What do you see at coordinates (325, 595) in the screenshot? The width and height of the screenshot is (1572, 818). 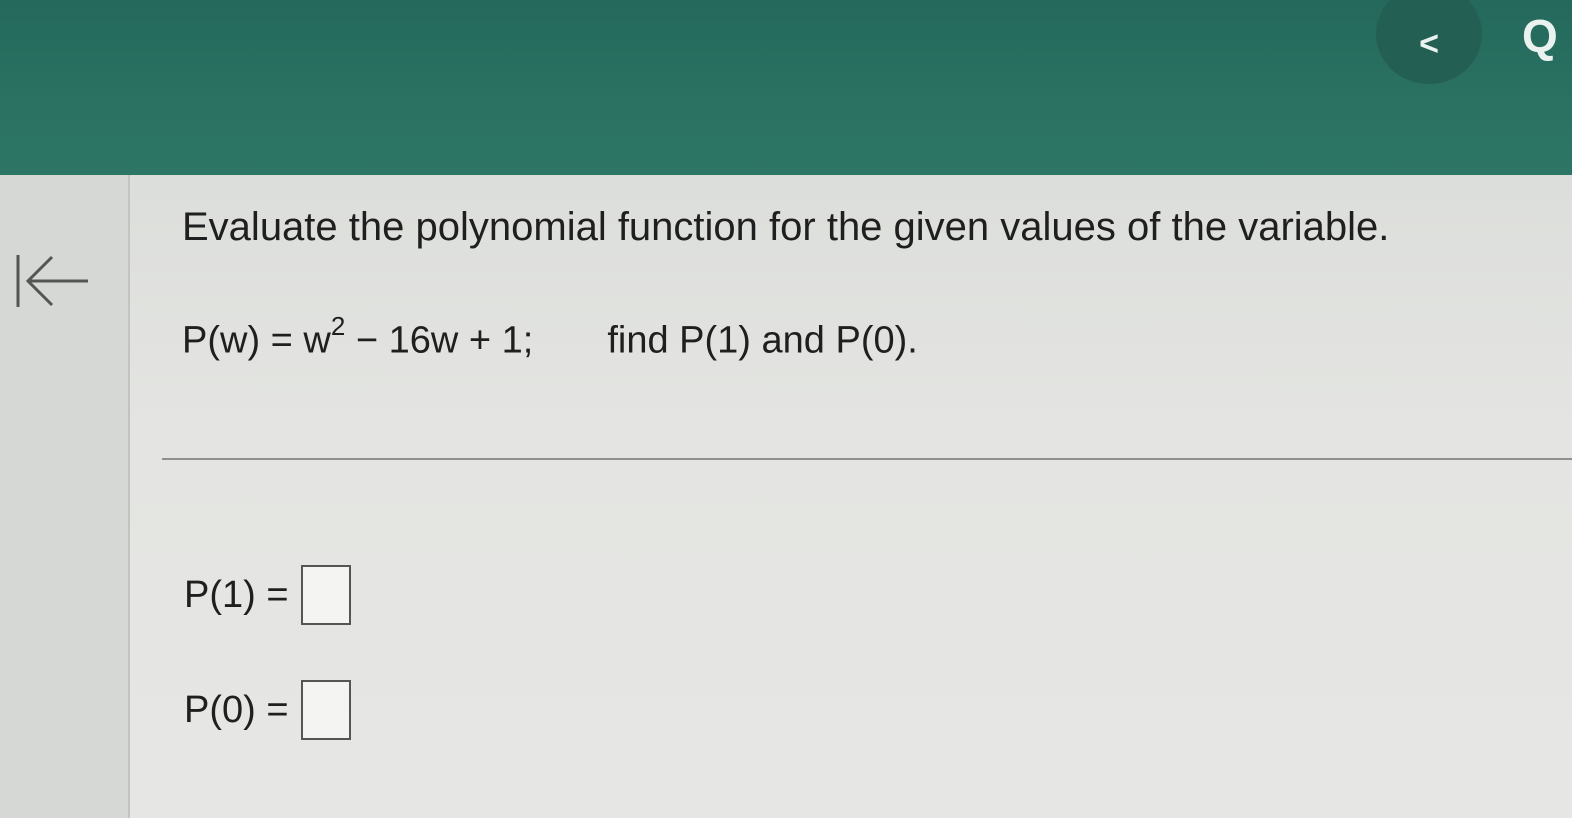 I see `answer-input-p1` at bounding box center [325, 595].